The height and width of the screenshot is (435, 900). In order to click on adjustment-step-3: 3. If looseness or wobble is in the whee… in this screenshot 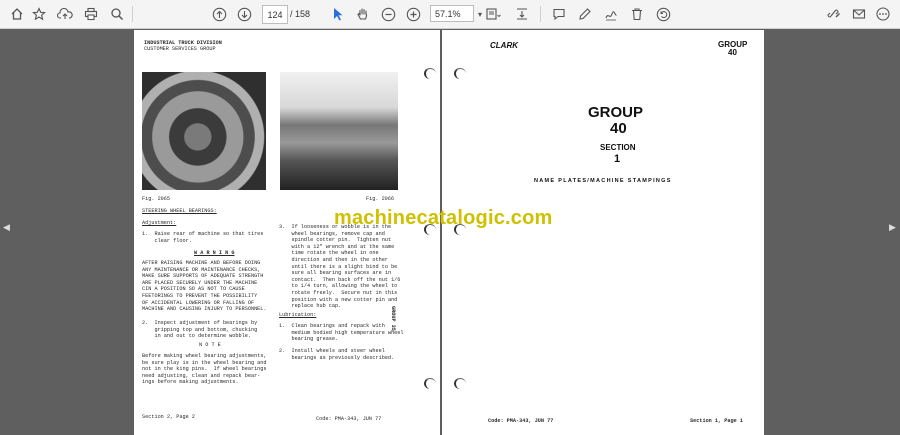, I will do `click(340, 267)`.